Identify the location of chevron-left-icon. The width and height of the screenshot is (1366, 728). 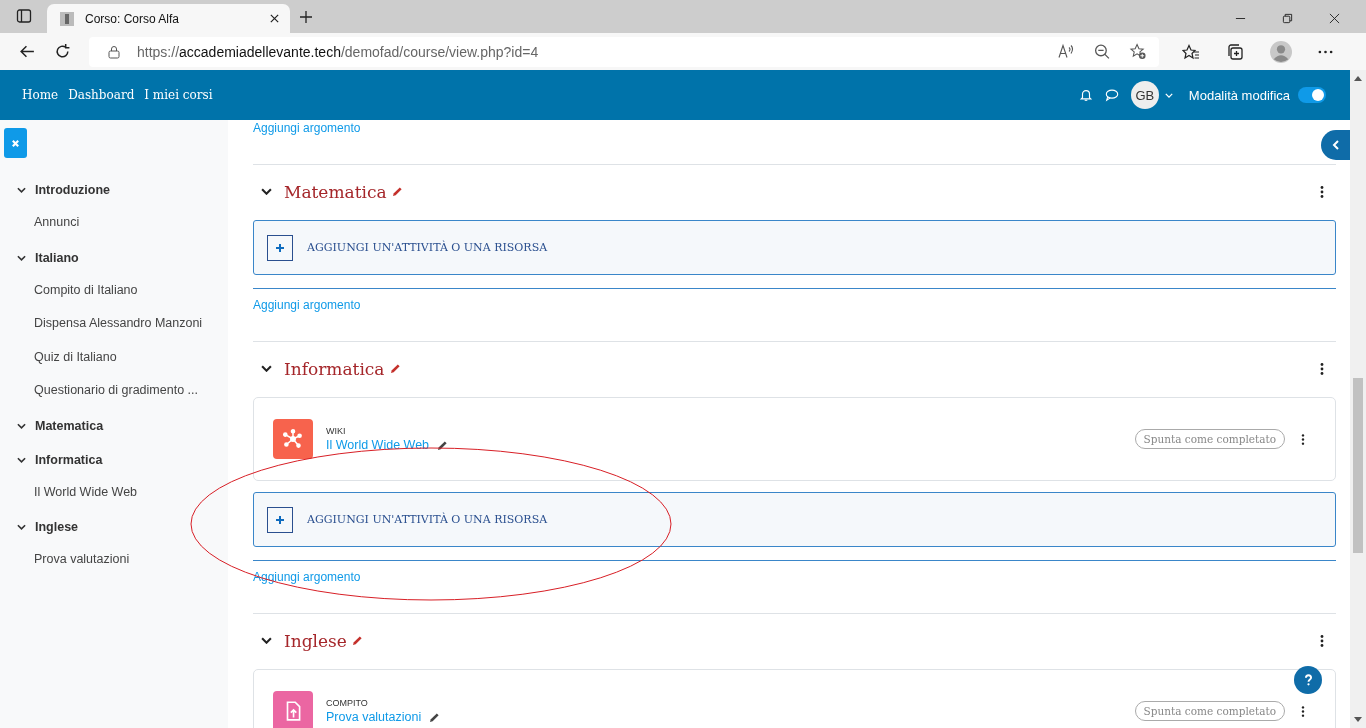
(1335, 145).